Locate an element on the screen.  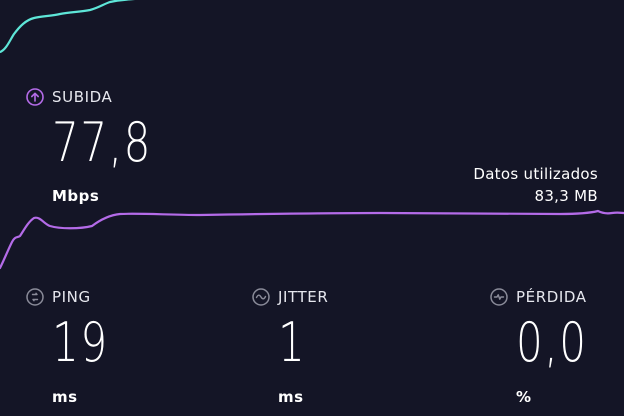
upload-speed-graph is located at coordinates (312, 239).